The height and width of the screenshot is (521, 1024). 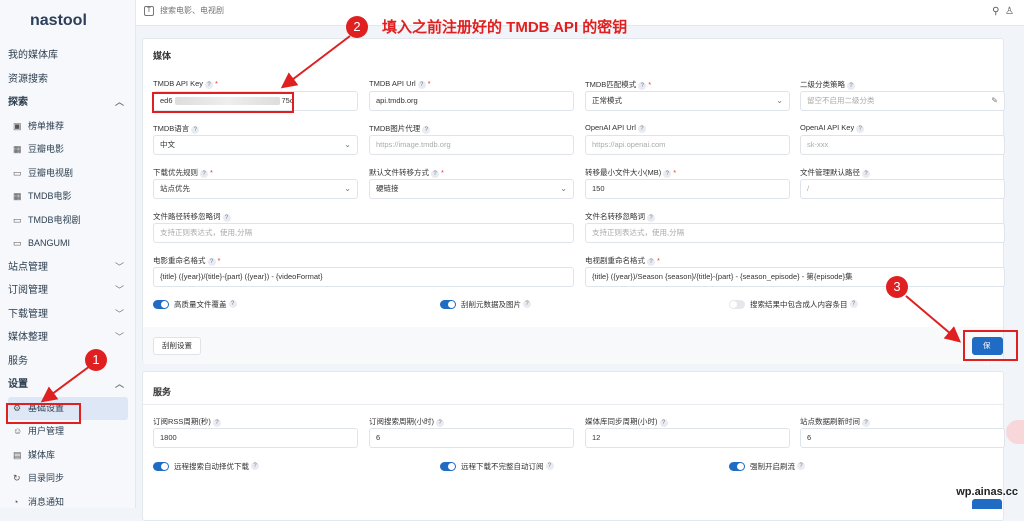 I want to click on app-logo: nastool, so click(x=58, y=21).